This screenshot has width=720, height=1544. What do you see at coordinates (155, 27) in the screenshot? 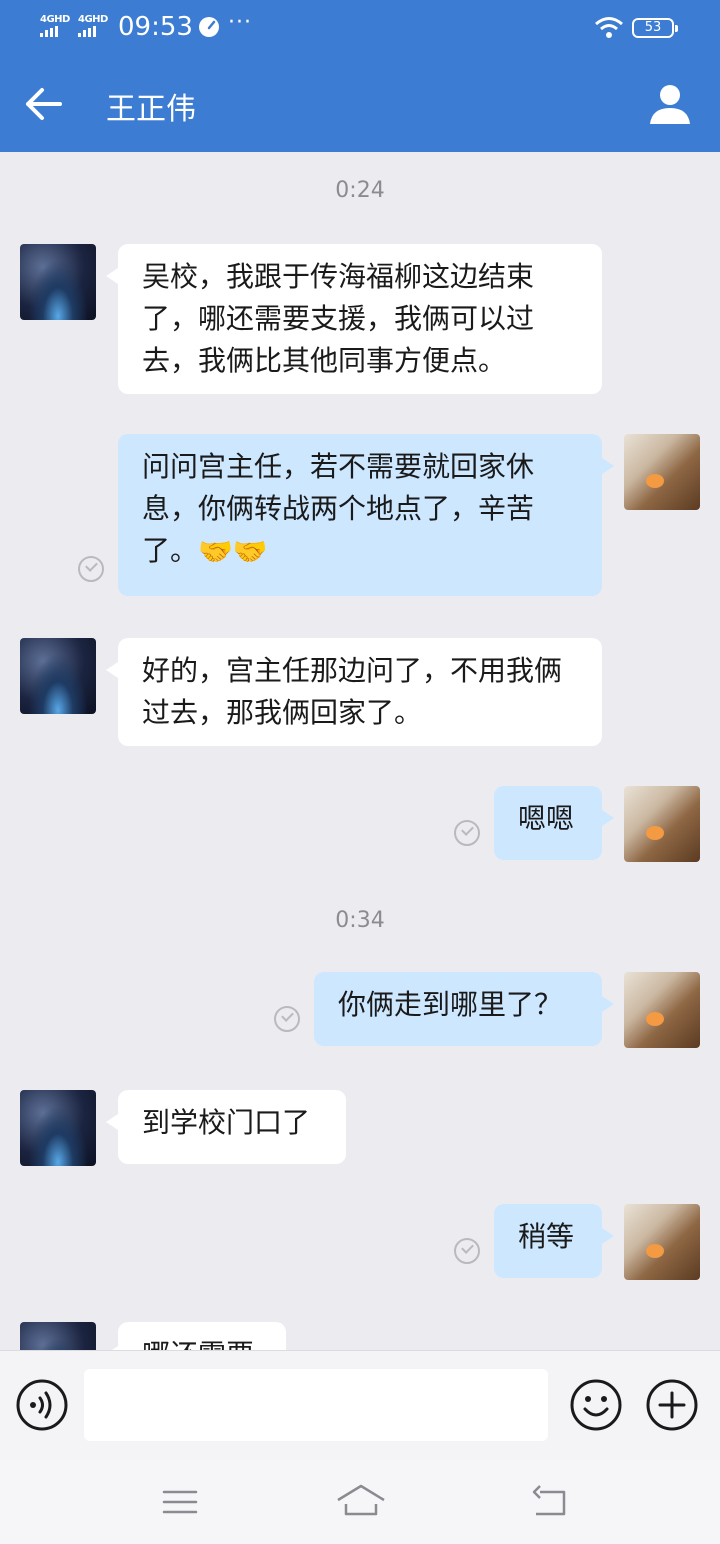
I see `status-time: 09:53` at bounding box center [155, 27].